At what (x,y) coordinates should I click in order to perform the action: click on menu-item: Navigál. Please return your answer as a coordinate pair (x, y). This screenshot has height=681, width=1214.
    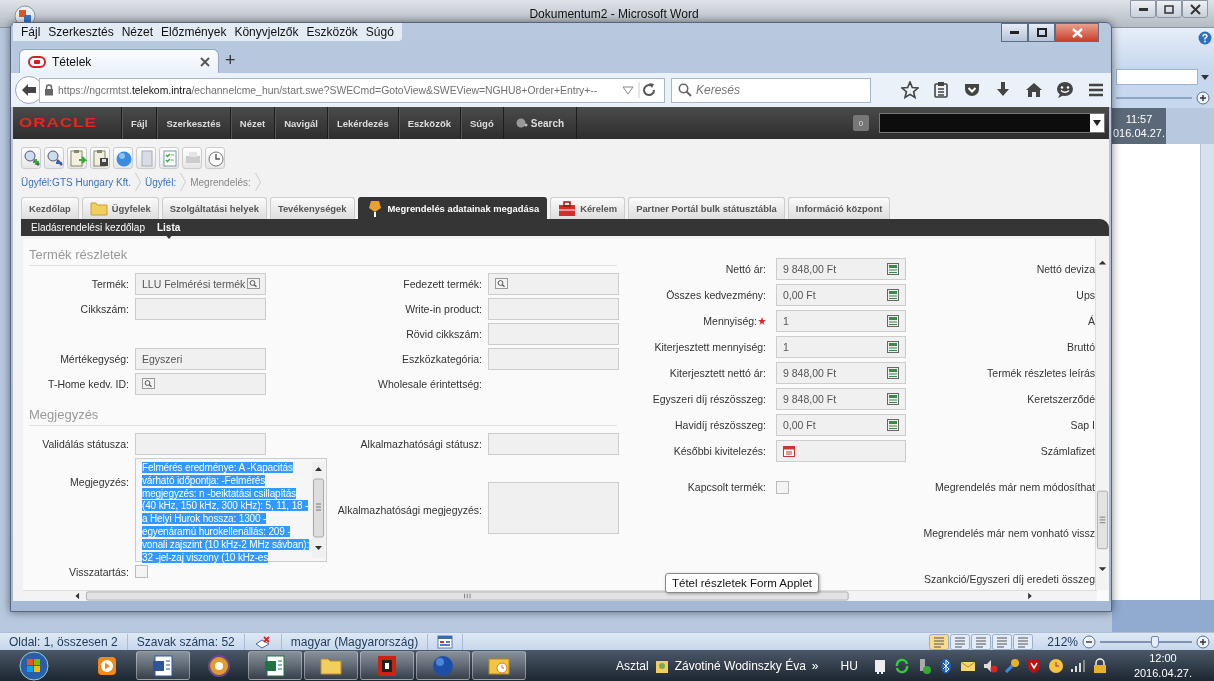
    Looking at the image, I should click on (300, 123).